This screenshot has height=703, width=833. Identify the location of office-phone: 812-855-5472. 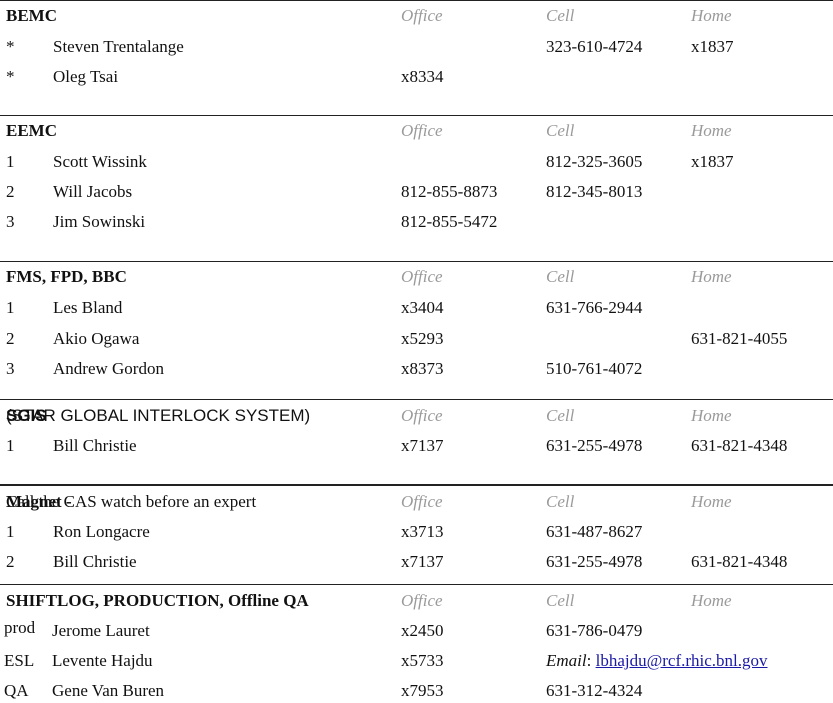
(449, 221).